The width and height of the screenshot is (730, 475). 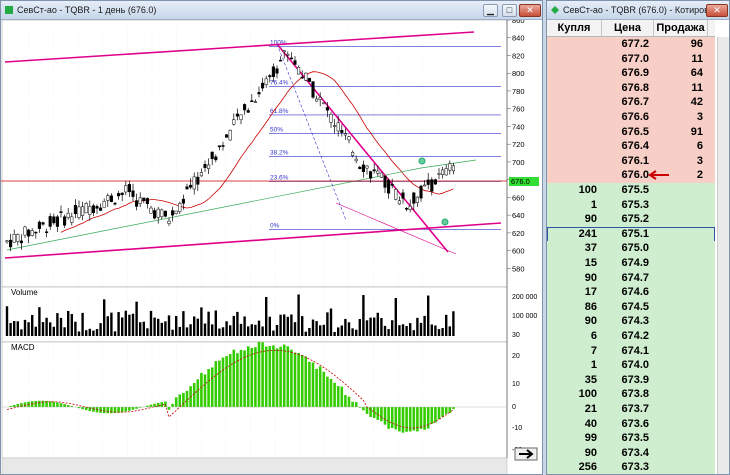 What do you see at coordinates (717, 10) in the screenshot?
I see `quotes-close-button: ✕` at bounding box center [717, 10].